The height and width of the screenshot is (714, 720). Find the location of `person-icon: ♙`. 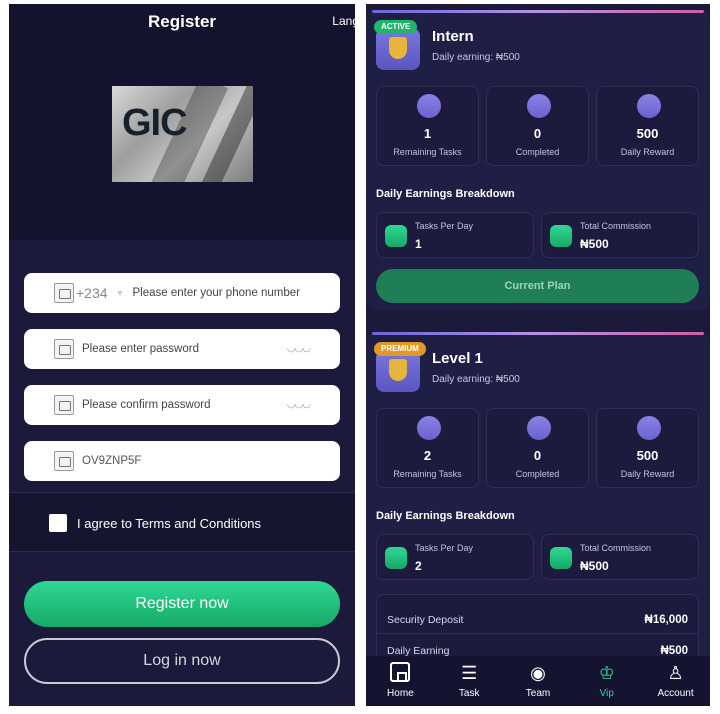

person-icon: ♙ is located at coordinates (675, 673).